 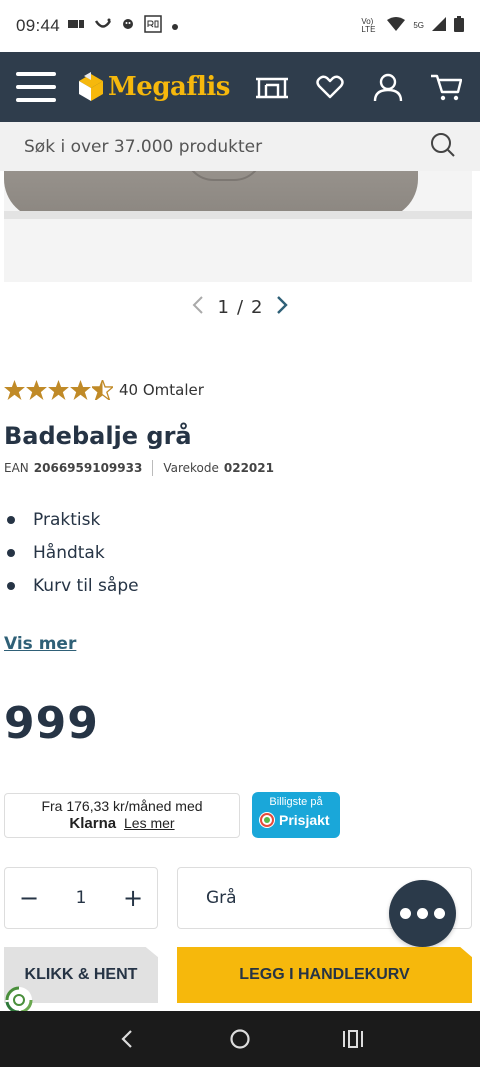 I want to click on user-icon, so click(x=388, y=87).